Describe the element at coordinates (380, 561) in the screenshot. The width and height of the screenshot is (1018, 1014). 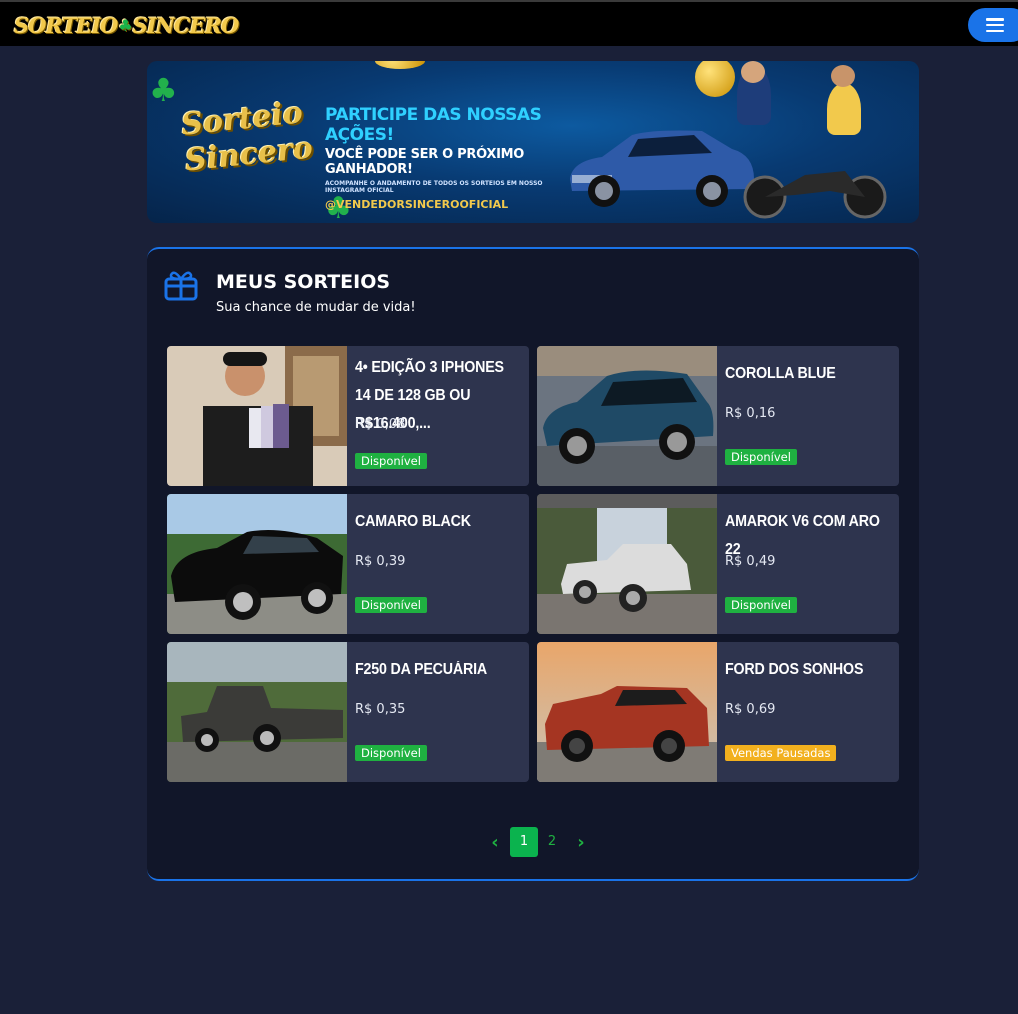
I see `raffle-price: R$ 0,39` at that location.